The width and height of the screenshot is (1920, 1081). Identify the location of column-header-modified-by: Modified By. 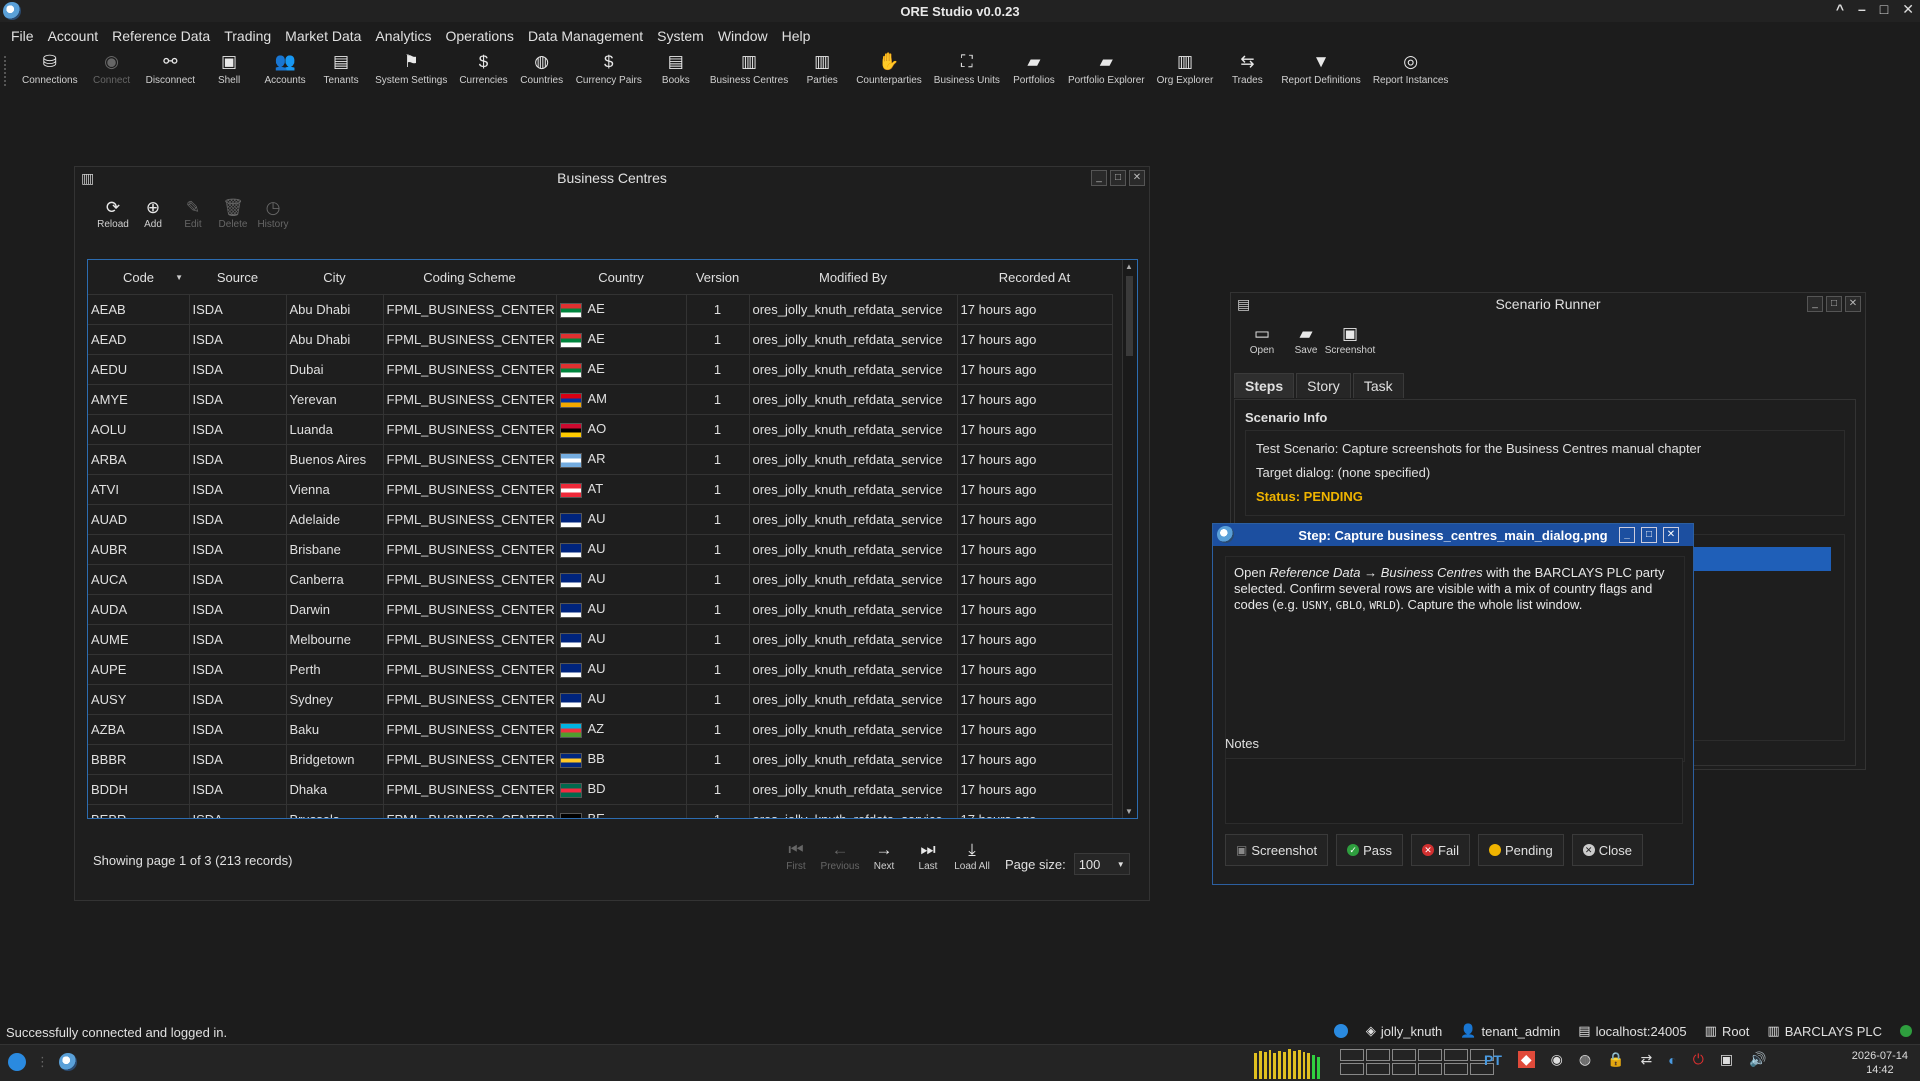
(853, 277).